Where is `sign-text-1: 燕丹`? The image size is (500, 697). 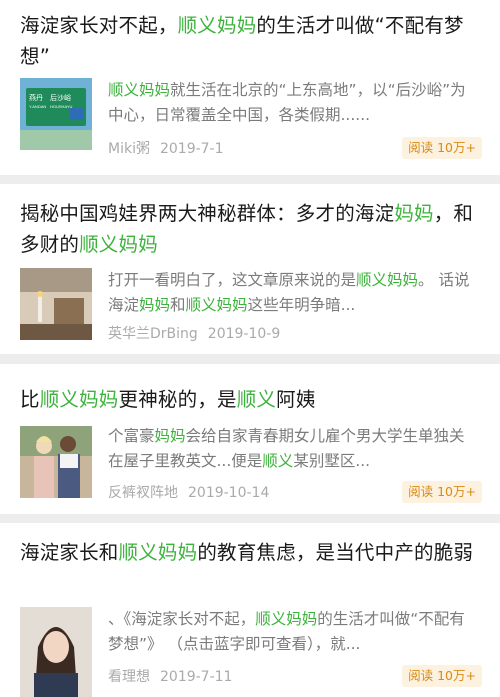 sign-text-1: 燕丹 is located at coordinates (36, 97).